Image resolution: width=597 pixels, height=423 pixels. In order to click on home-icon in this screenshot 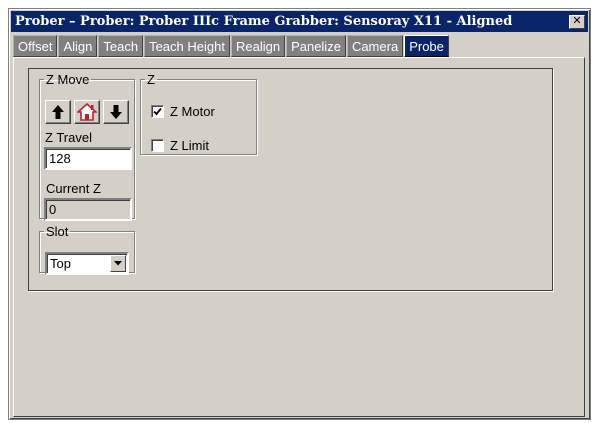, I will do `click(87, 112)`.